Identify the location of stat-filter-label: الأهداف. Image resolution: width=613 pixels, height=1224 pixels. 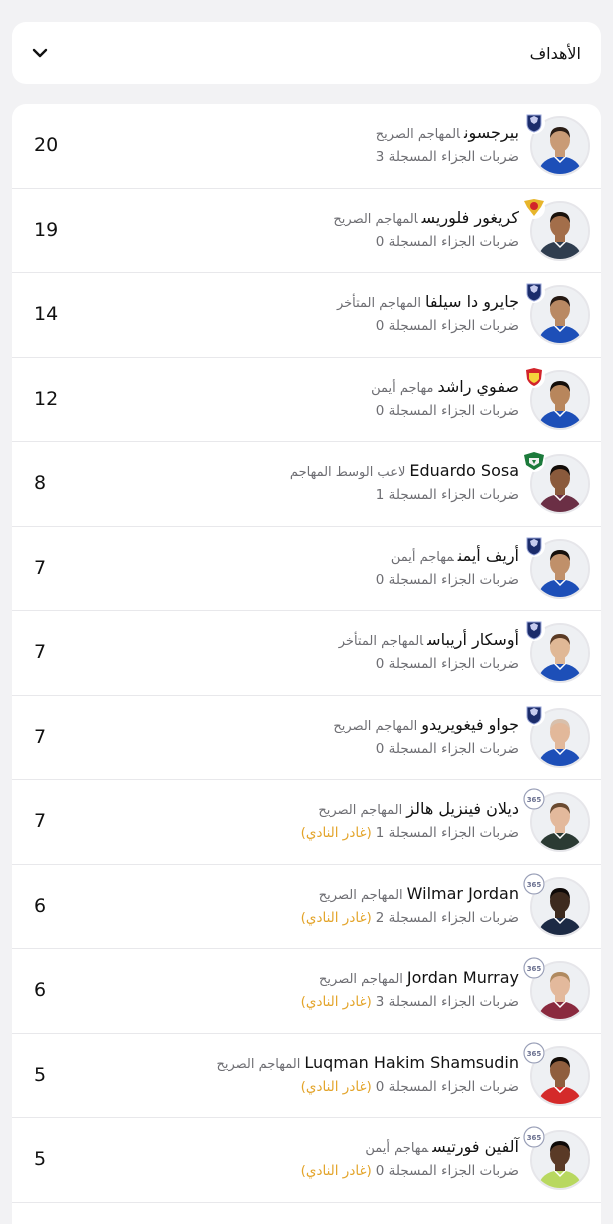
(555, 53).